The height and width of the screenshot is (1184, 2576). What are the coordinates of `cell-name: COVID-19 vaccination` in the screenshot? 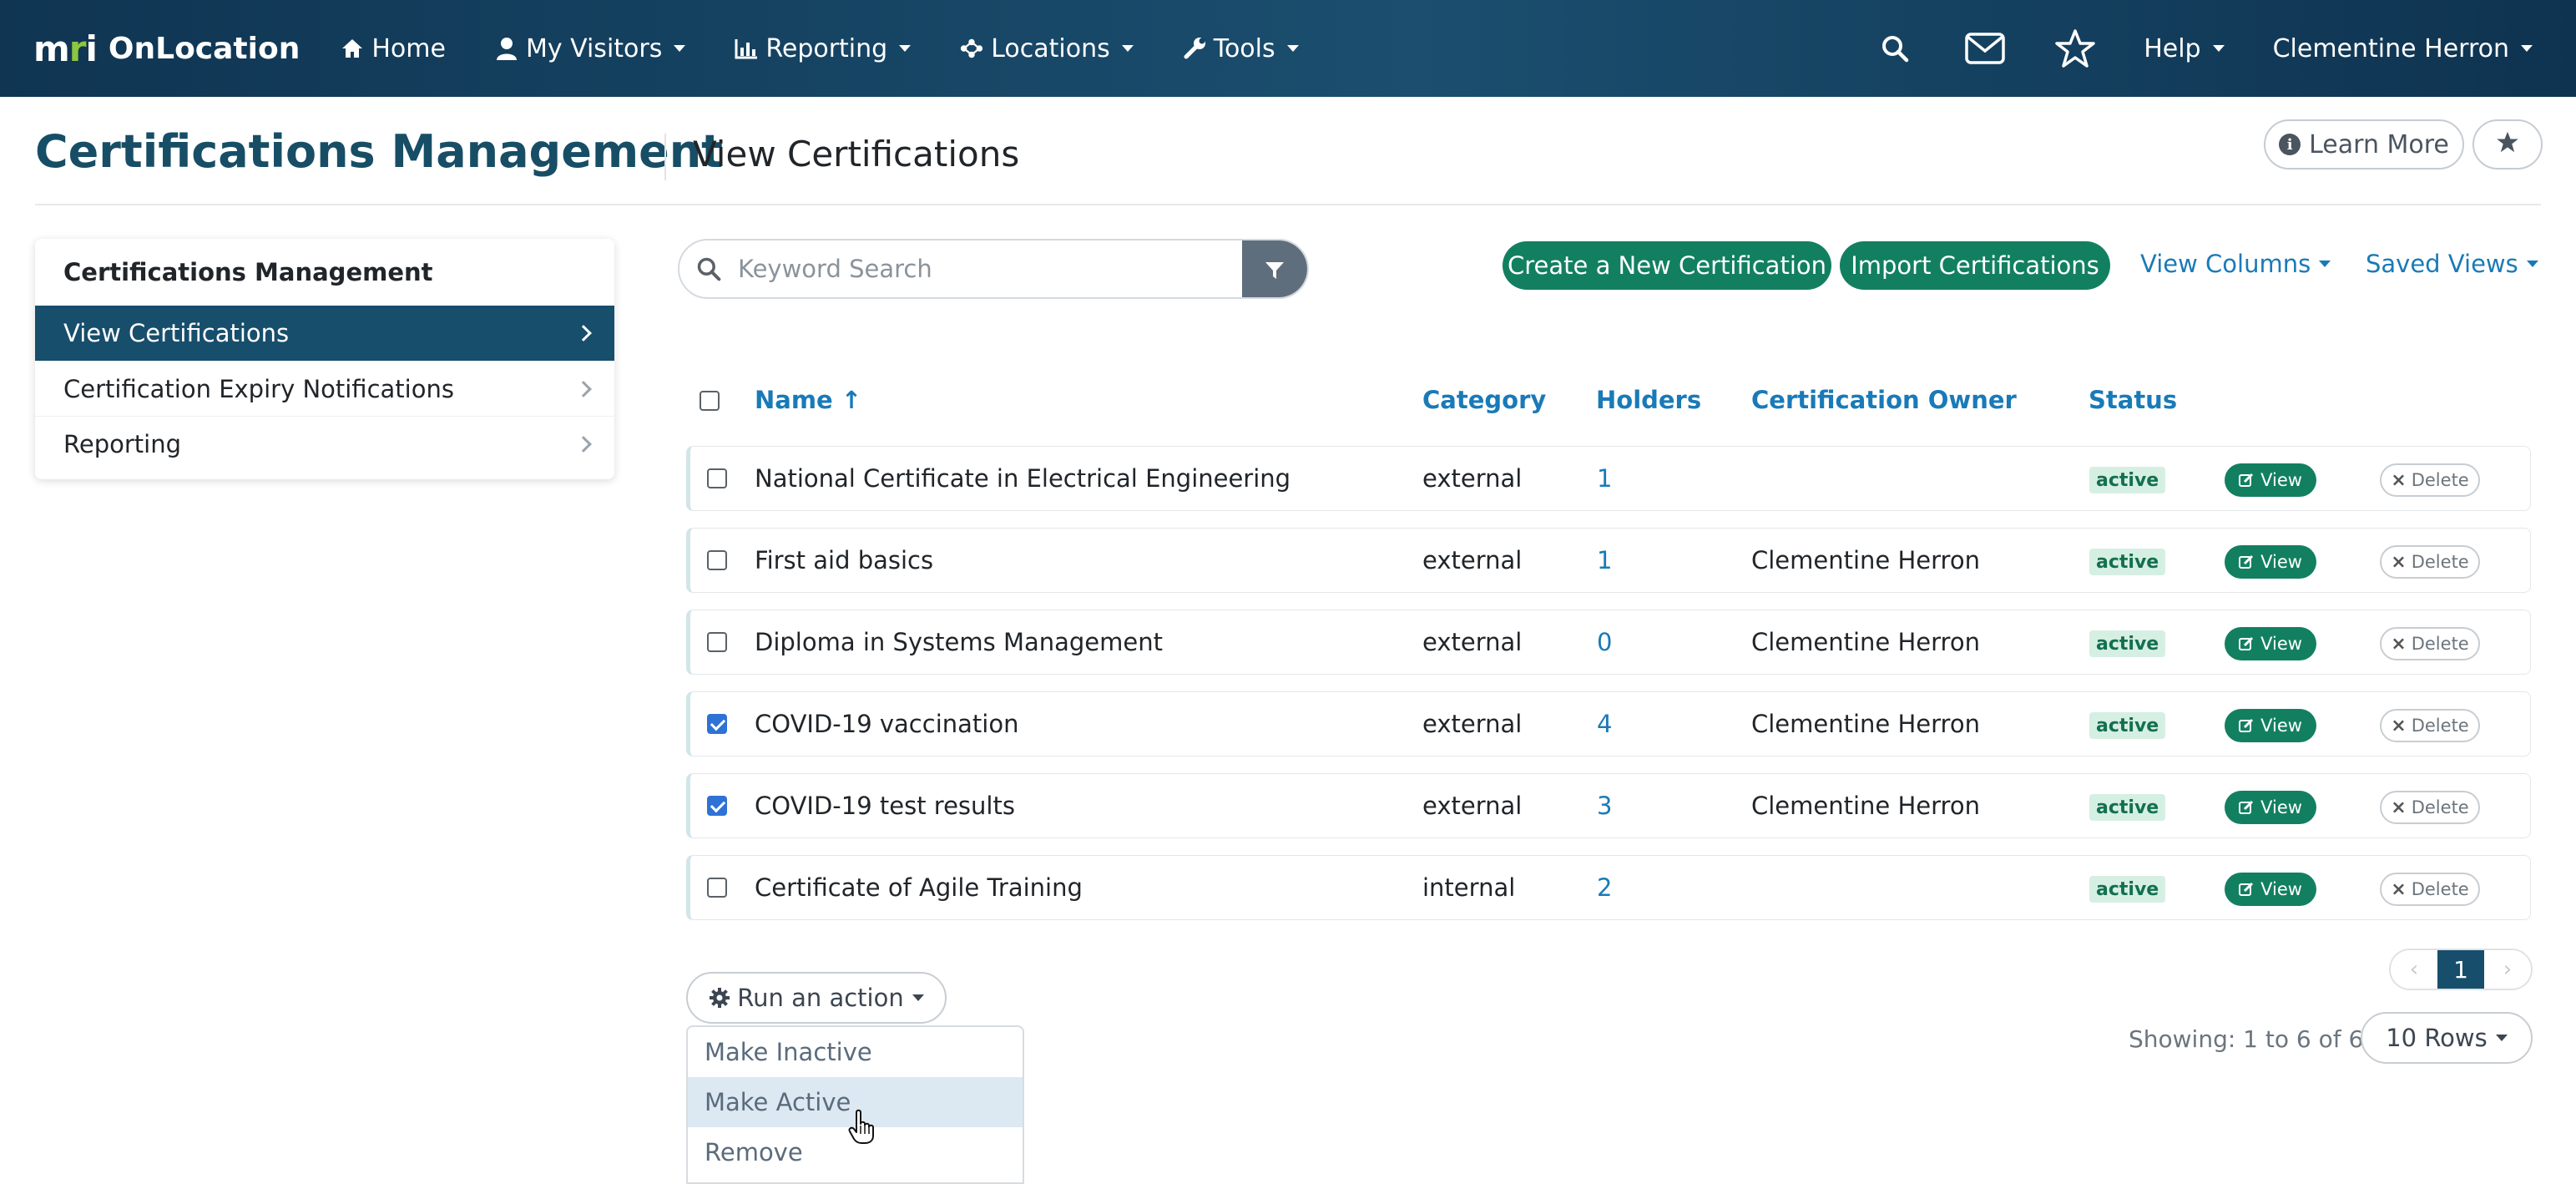 It's located at (887, 724).